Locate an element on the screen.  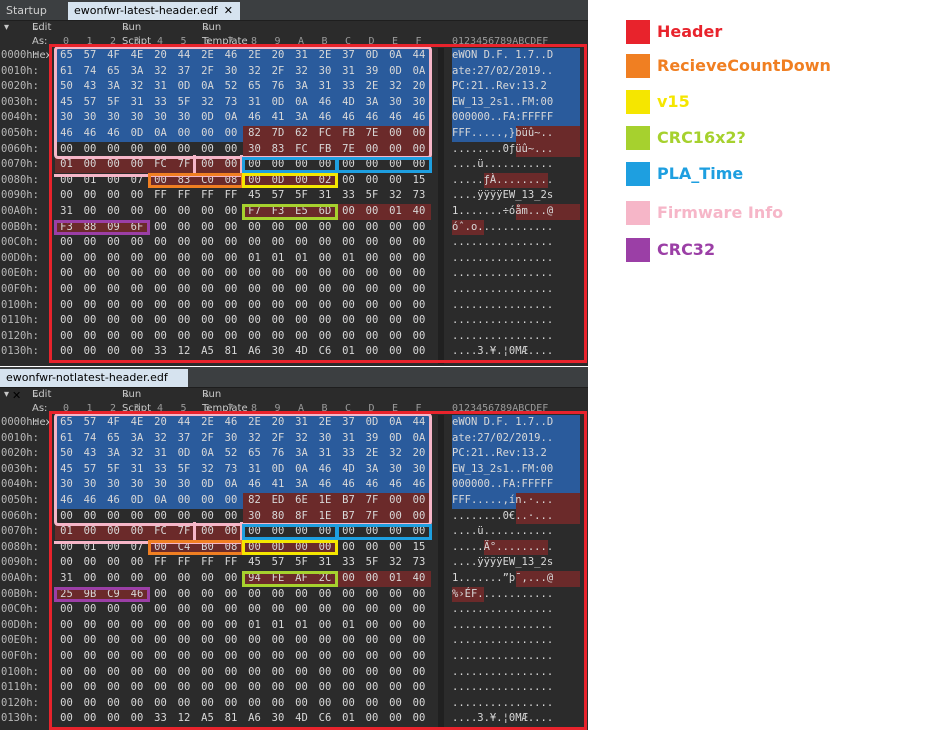
legend-item-recieve-countdown: RecieveCountDown is located at coordinates (781, 66).